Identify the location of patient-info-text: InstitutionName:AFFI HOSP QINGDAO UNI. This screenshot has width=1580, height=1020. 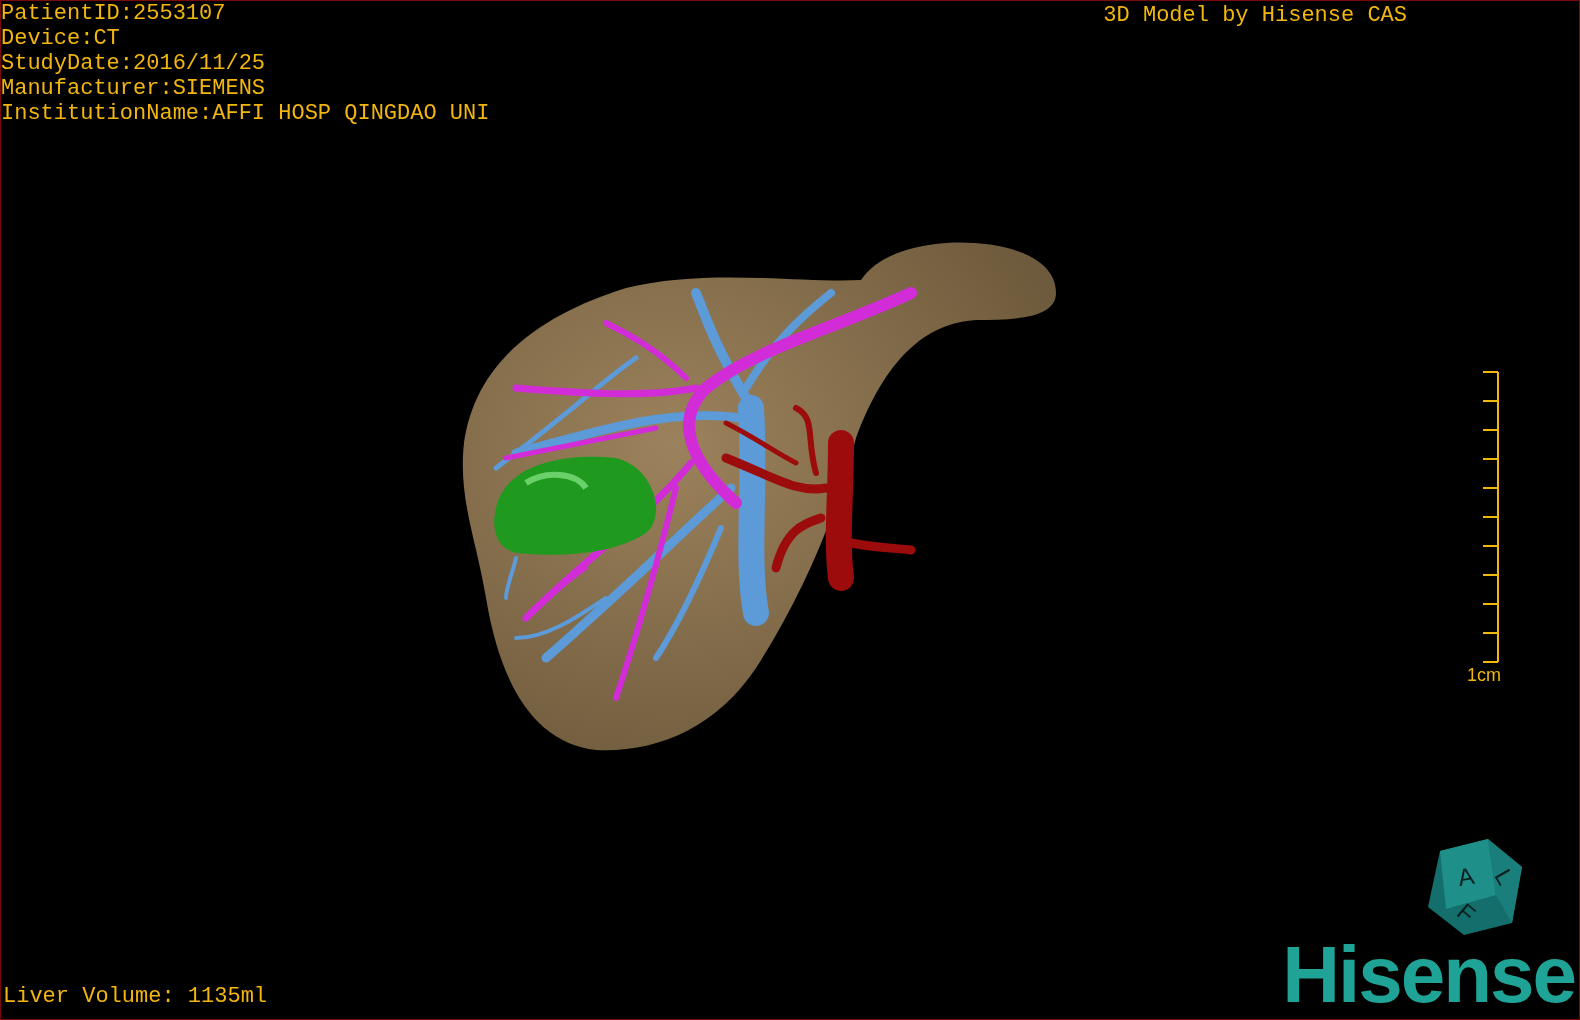
(245, 113).